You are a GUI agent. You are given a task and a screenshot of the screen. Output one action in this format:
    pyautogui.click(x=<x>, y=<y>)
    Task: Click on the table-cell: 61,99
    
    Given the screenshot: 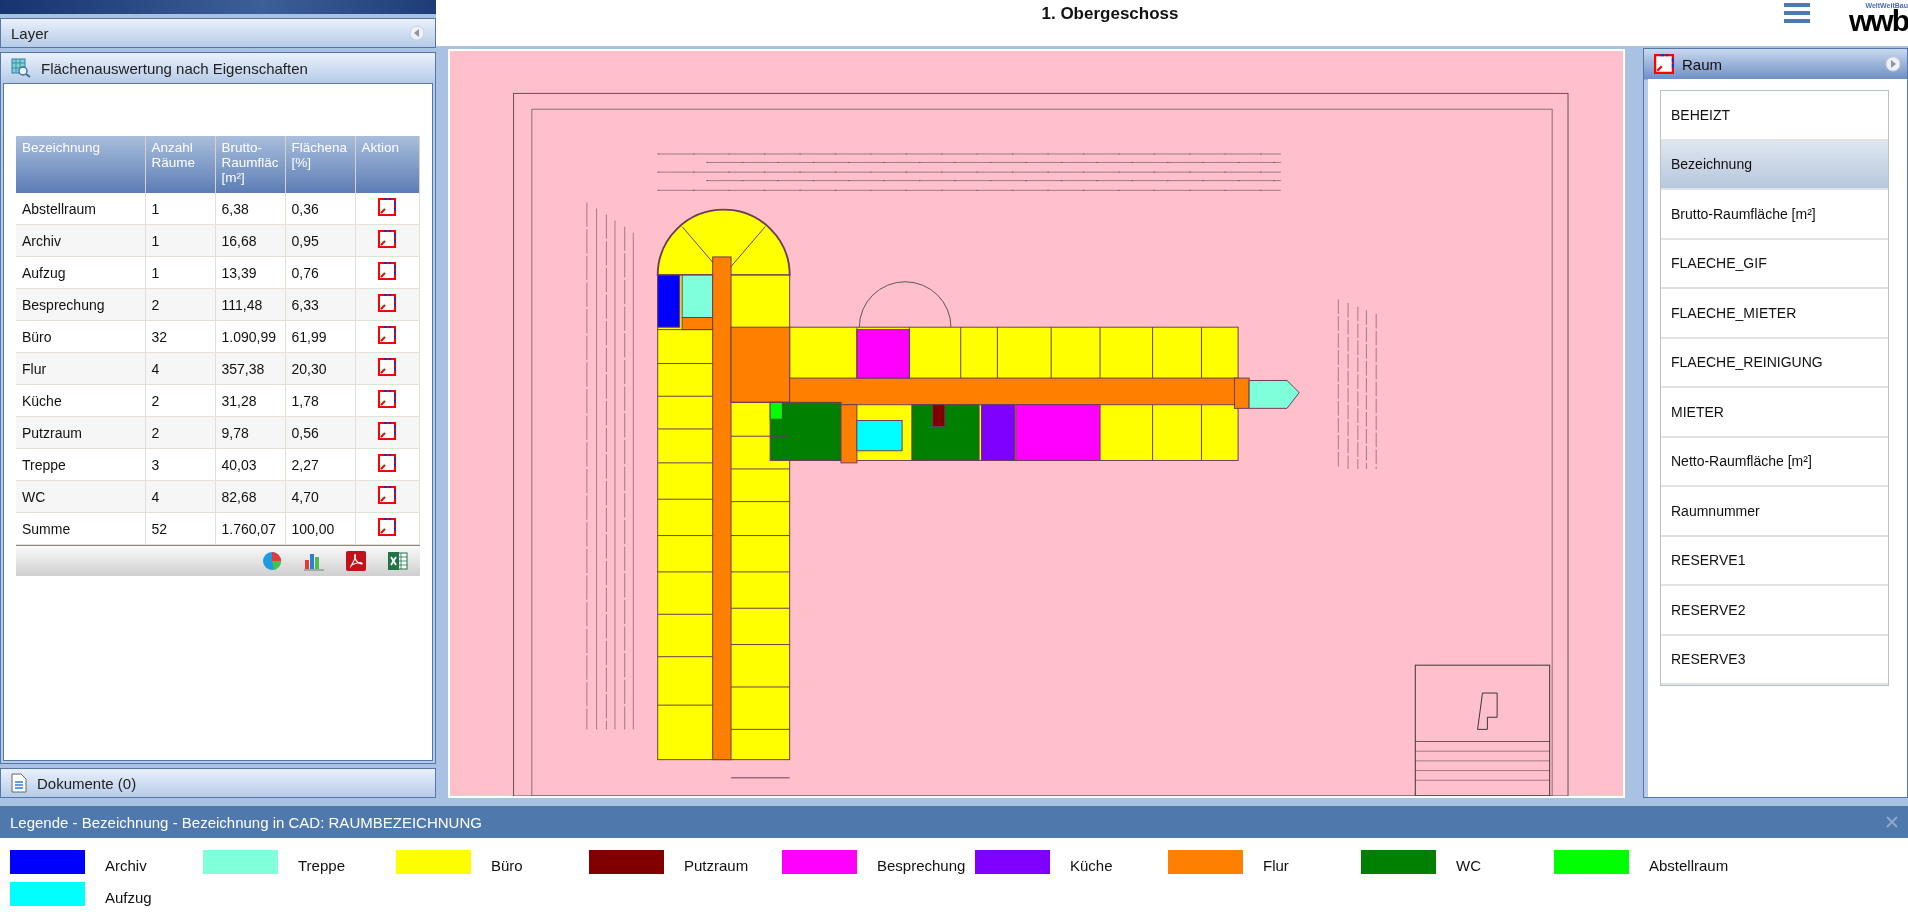 What is the action you would take?
    pyautogui.click(x=320, y=336)
    